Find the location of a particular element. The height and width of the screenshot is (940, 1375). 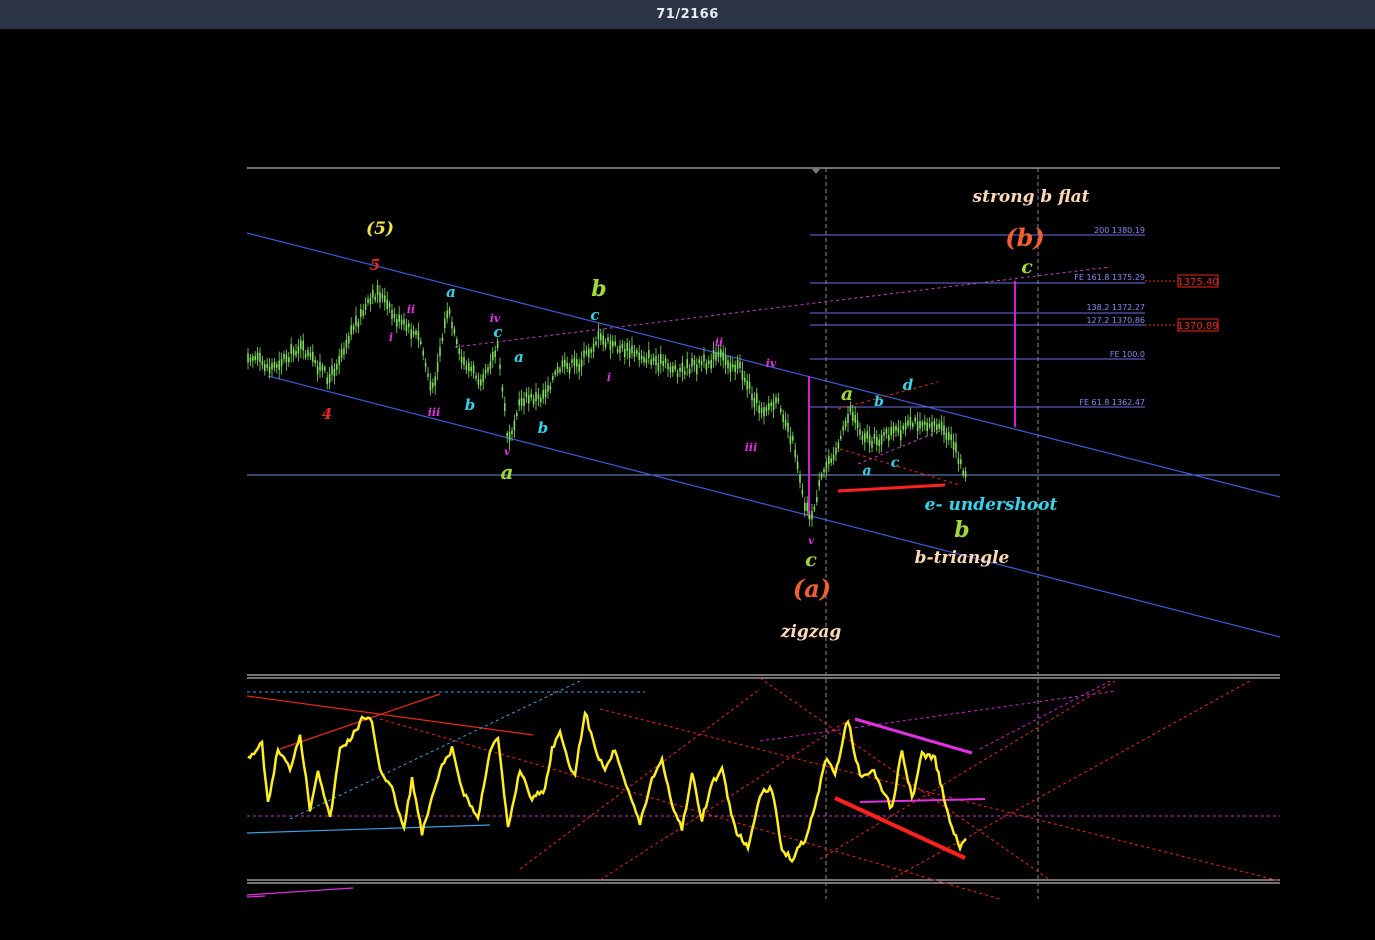

wave-label-a-top: a is located at coordinates (451, 292).